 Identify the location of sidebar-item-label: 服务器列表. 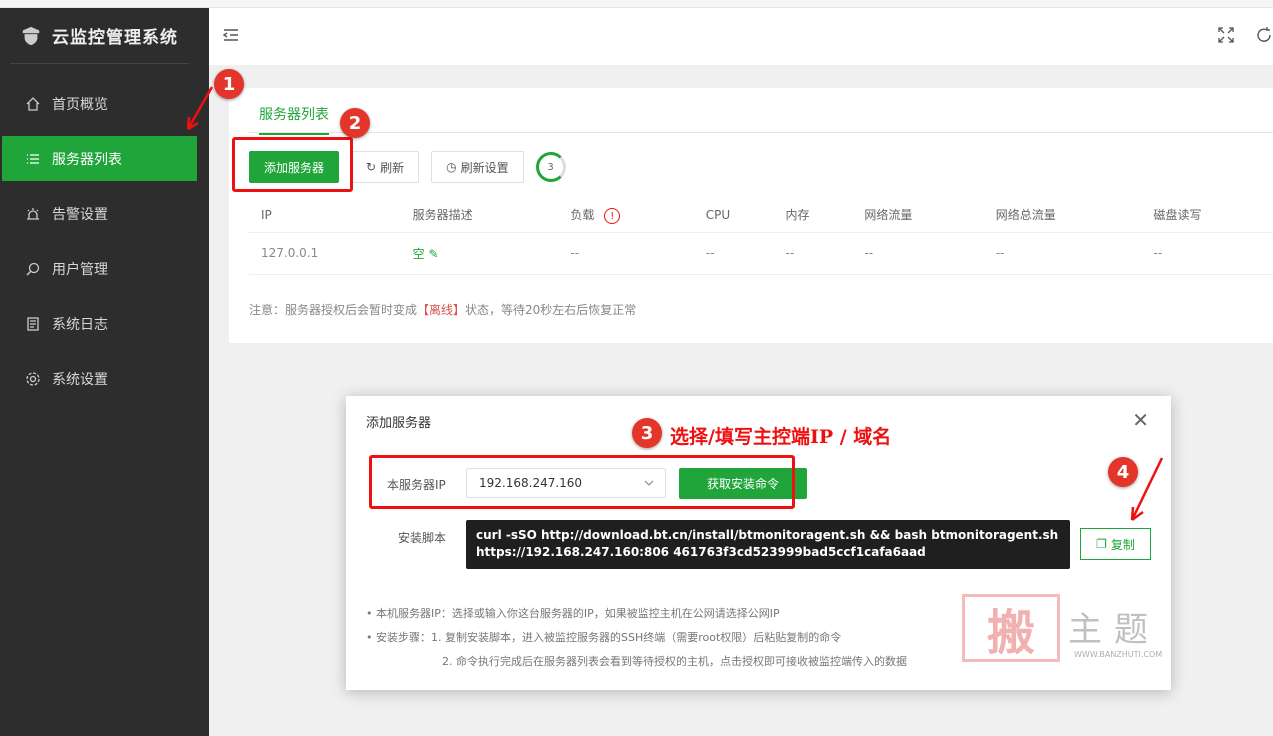
(87, 159).